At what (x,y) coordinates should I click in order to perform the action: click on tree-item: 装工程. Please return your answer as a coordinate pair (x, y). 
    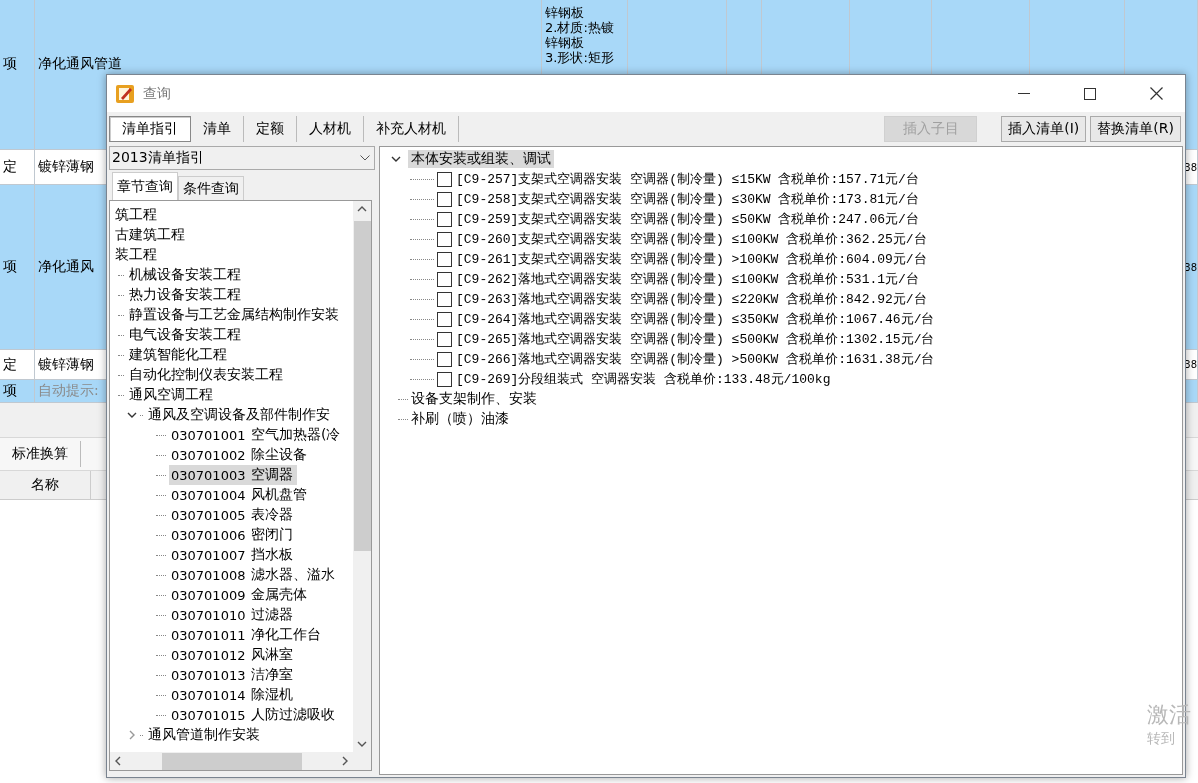
    Looking at the image, I should click on (136, 255).